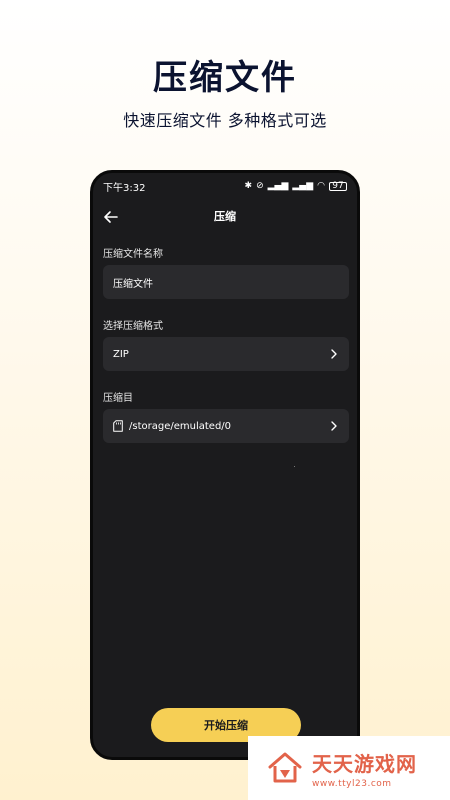  What do you see at coordinates (260, 186) in the screenshot?
I see `mute-icon: ⊘` at bounding box center [260, 186].